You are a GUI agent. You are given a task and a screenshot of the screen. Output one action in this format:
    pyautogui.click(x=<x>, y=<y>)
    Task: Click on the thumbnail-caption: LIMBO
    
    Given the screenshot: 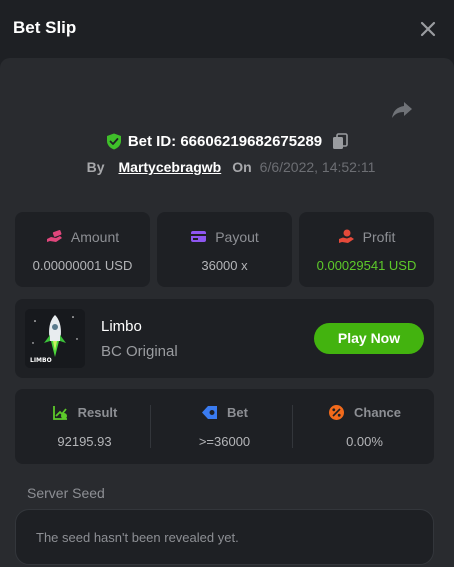 What is the action you would take?
    pyautogui.click(x=41, y=360)
    